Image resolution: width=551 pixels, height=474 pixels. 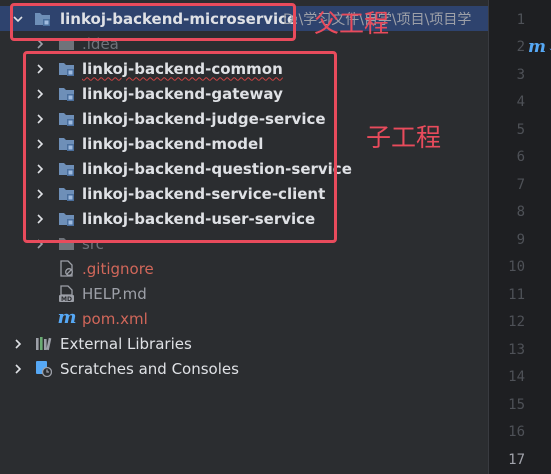 I want to click on tree-row-module: linkoj-backend-user-service, so click(x=244, y=218).